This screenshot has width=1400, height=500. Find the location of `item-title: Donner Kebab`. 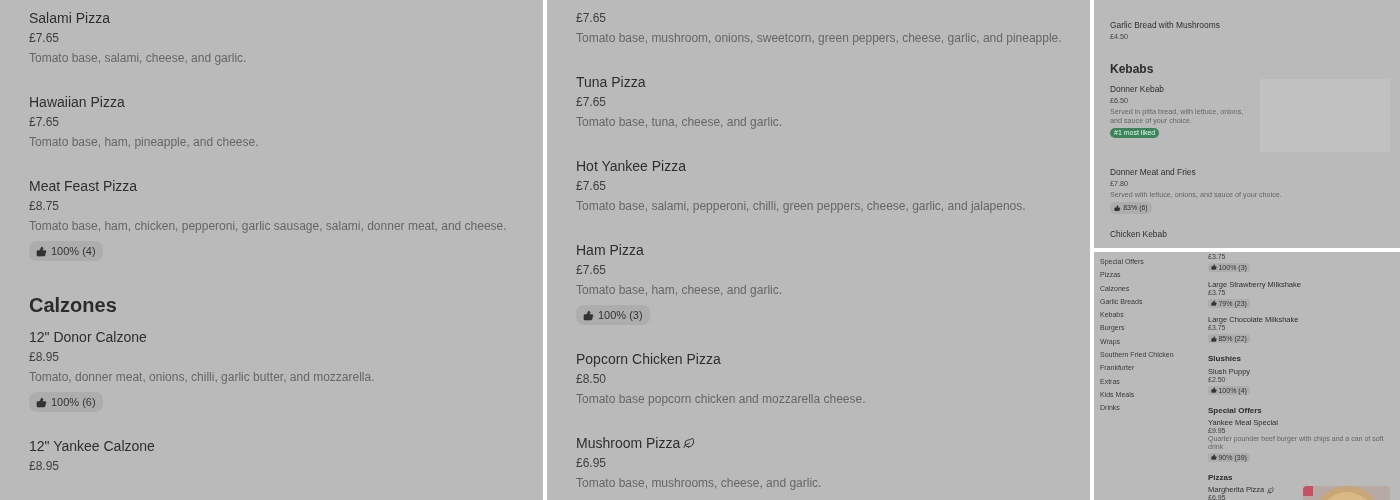

item-title: Donner Kebab is located at coordinates (1137, 88).